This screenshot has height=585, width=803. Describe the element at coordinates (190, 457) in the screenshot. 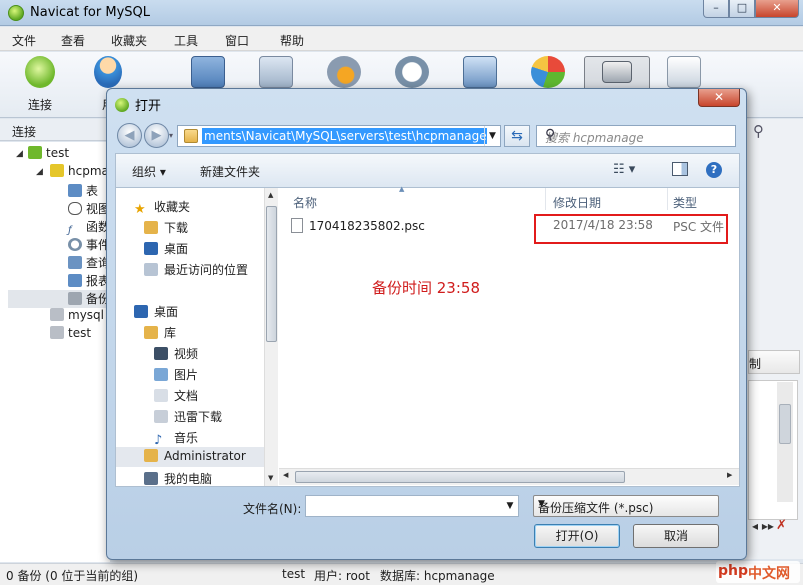

I see `nav-item-administrator: Administrator` at that location.